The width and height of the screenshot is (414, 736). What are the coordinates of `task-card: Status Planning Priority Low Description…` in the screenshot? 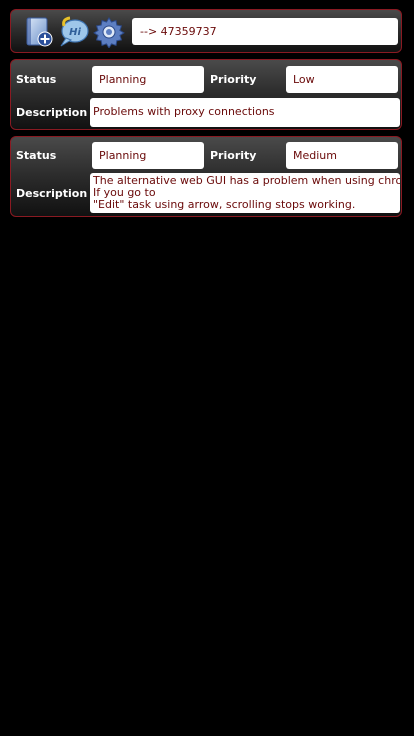 It's located at (206, 94).